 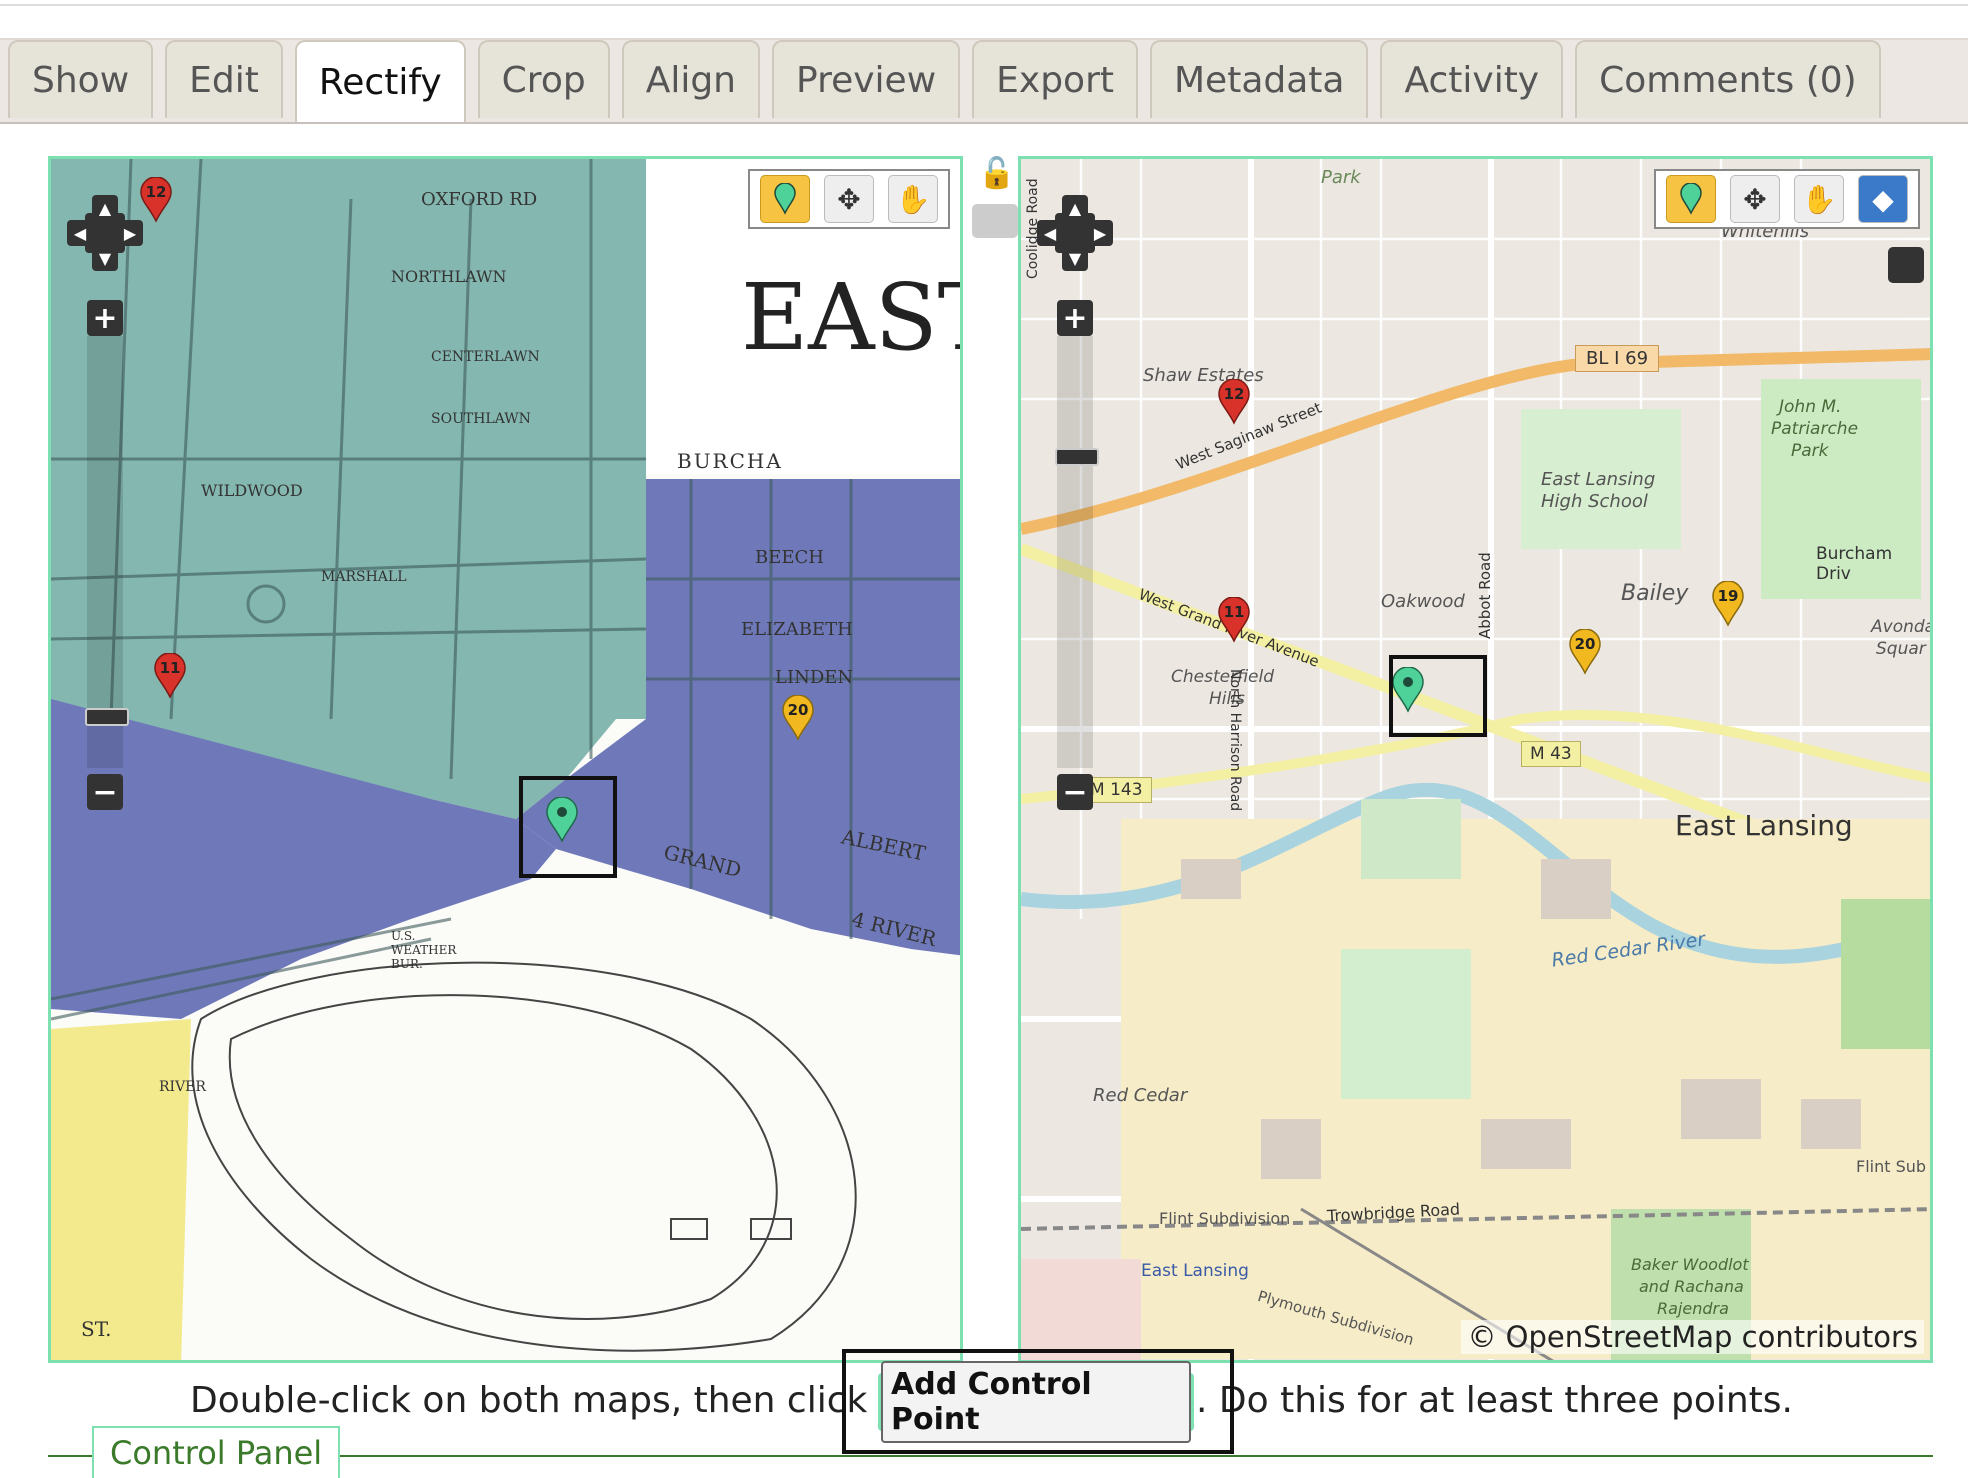 What do you see at coordinates (1764, 825) in the screenshot?
I see `label-east-lansing: East Lansing` at bounding box center [1764, 825].